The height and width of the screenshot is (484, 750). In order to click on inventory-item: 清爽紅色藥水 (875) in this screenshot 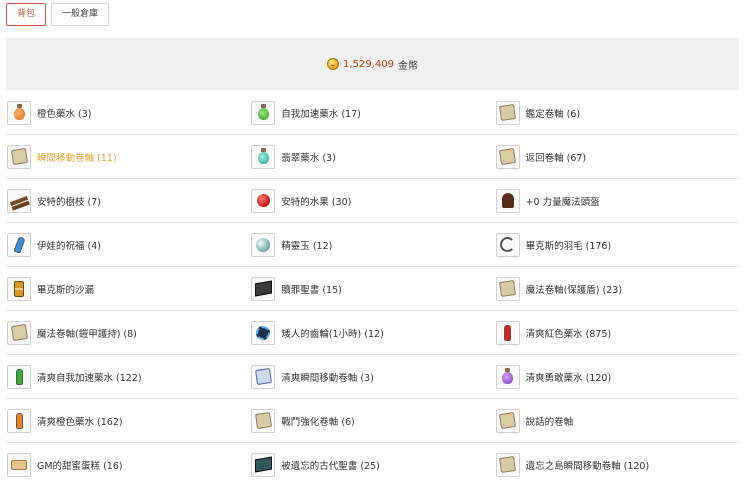, I will do `click(617, 332)`.